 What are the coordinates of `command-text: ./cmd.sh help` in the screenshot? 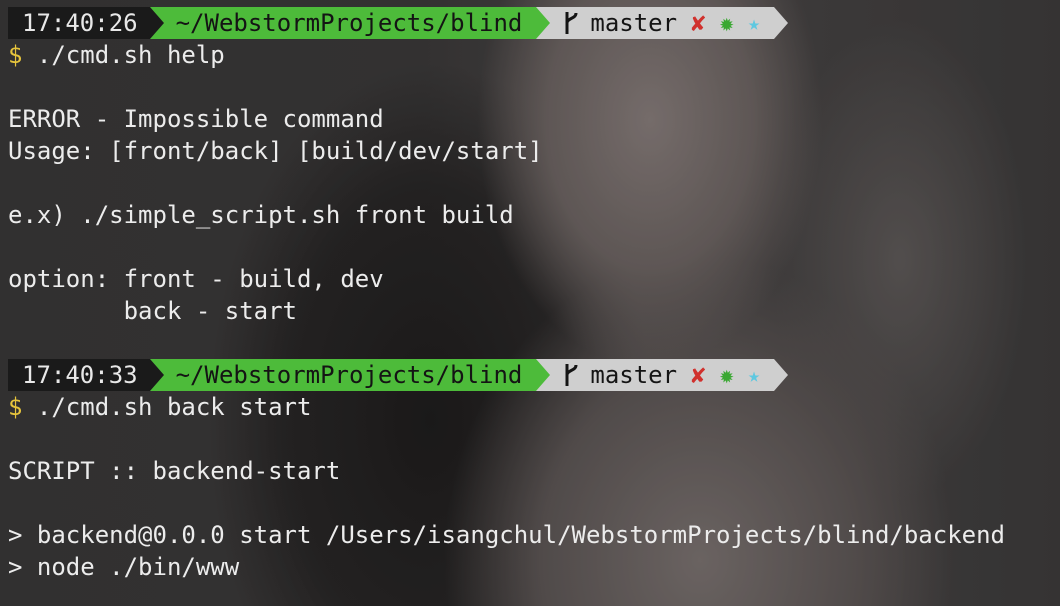 It's located at (123, 55).